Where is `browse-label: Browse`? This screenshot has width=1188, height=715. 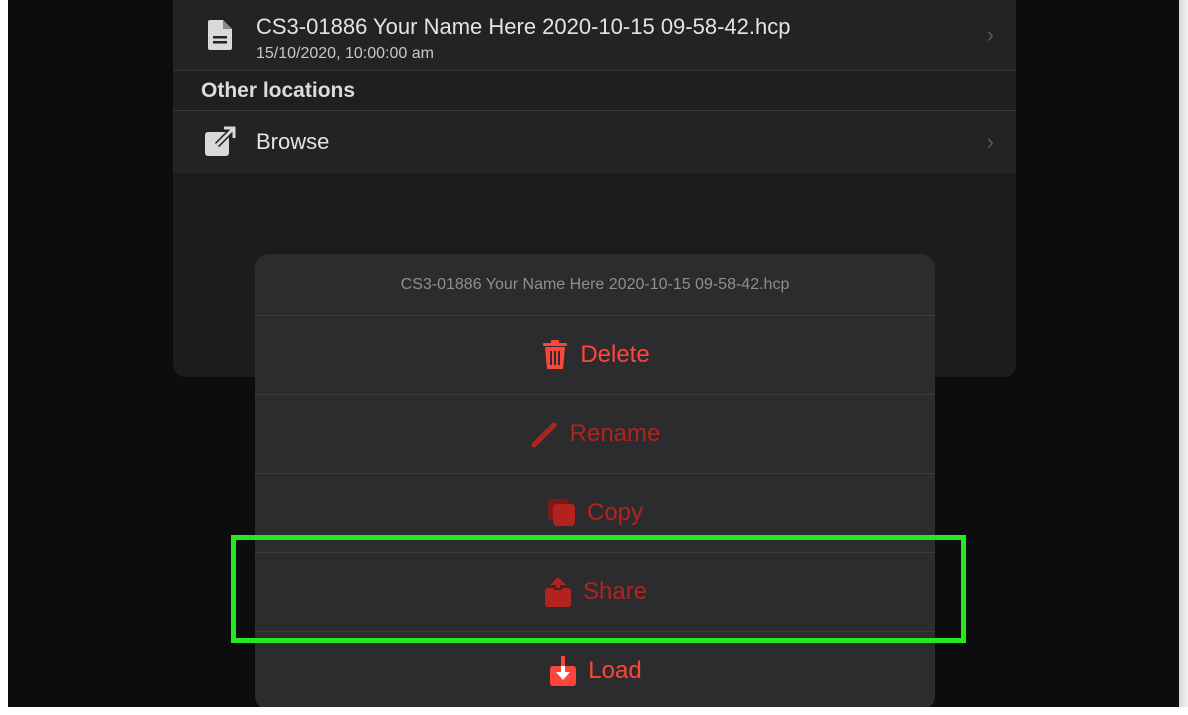
browse-label: Browse is located at coordinates (293, 141).